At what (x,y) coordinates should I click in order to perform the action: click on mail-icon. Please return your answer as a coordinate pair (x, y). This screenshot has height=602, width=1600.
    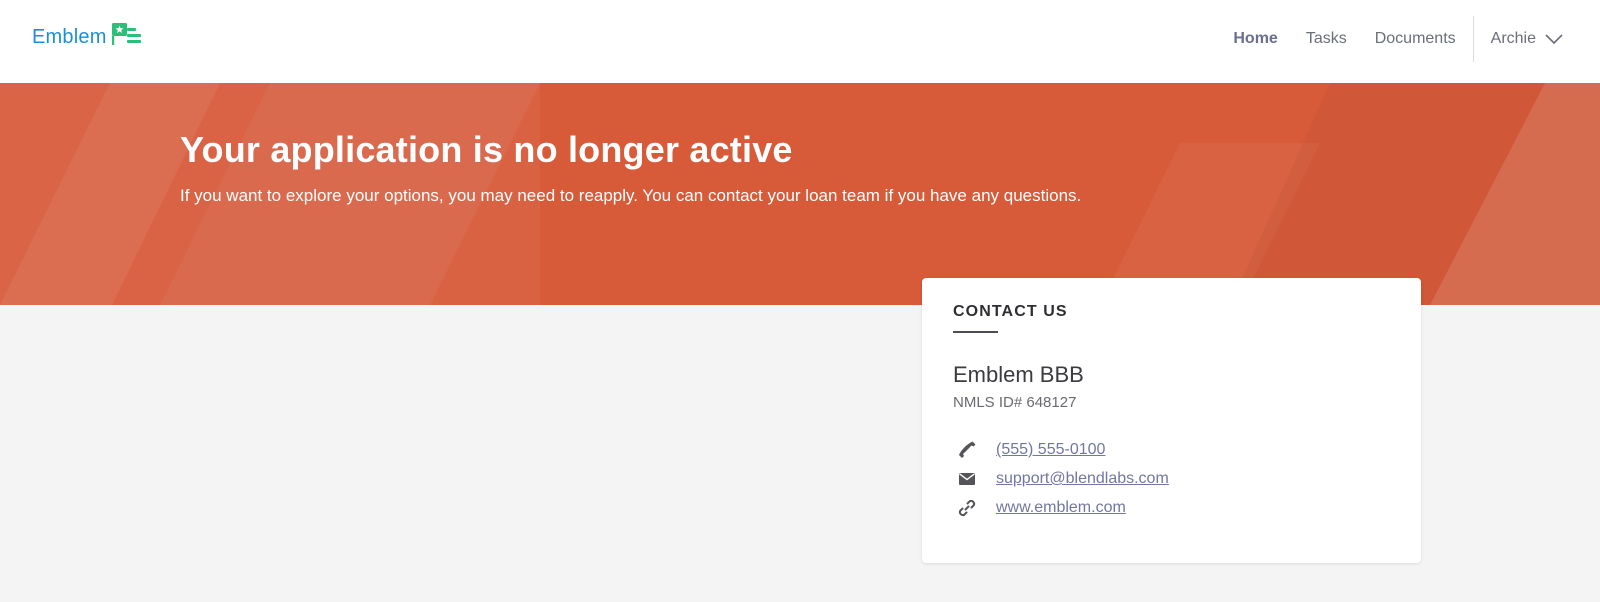
    Looking at the image, I should click on (967, 479).